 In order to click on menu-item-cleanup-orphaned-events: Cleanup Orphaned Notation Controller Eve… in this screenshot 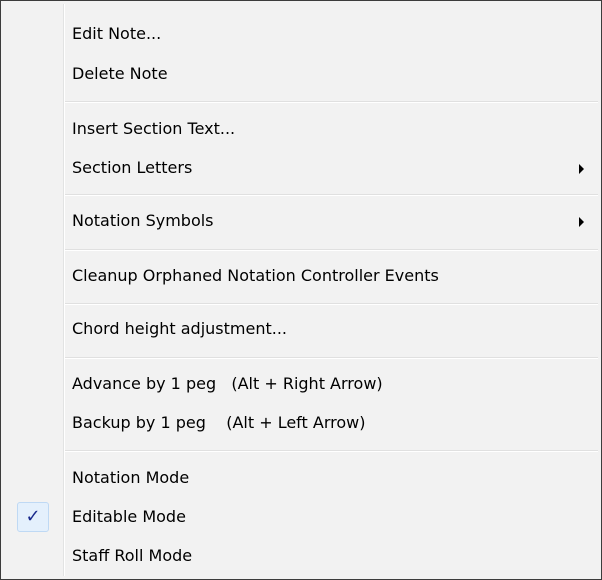, I will do `click(301, 276)`.